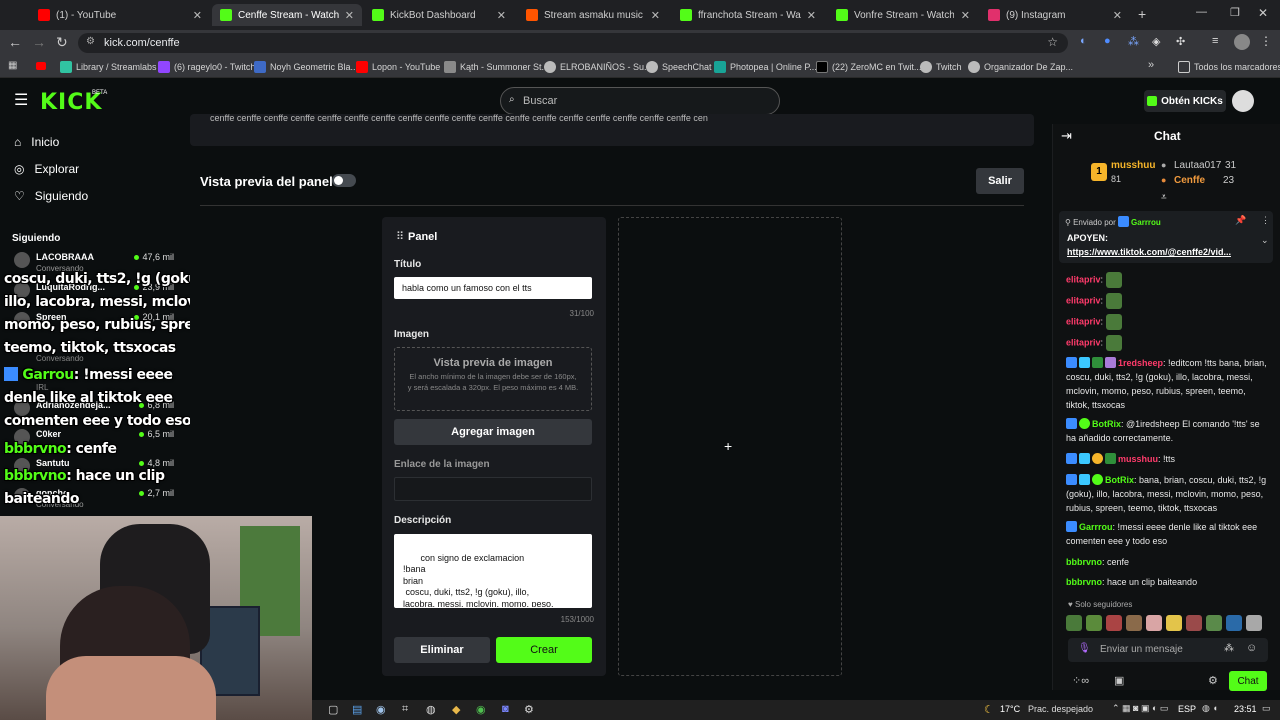 This screenshot has width=1280, height=720. I want to click on profile-avatar, so click(1242, 42).